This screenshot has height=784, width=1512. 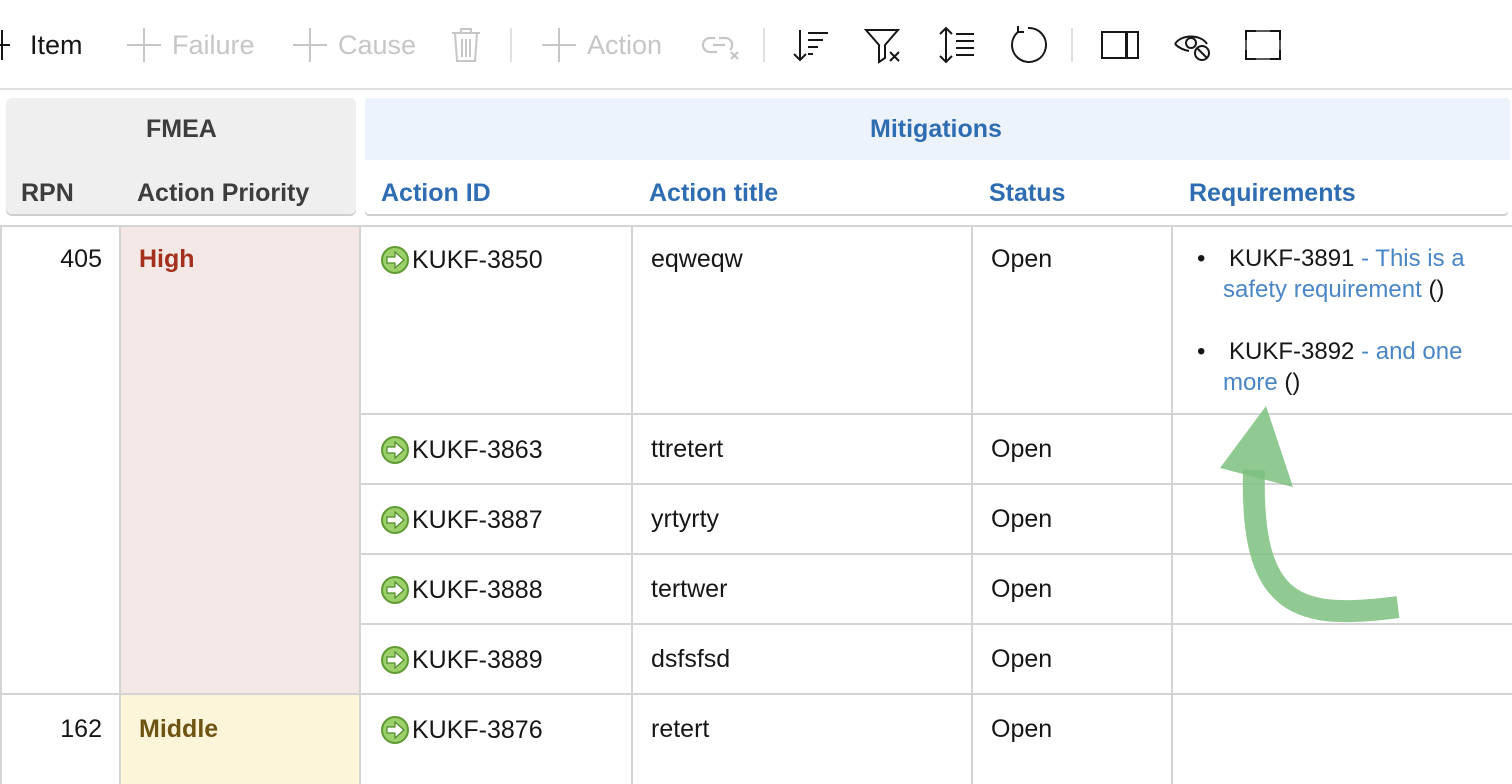 I want to click on sort-button, so click(x=811, y=45).